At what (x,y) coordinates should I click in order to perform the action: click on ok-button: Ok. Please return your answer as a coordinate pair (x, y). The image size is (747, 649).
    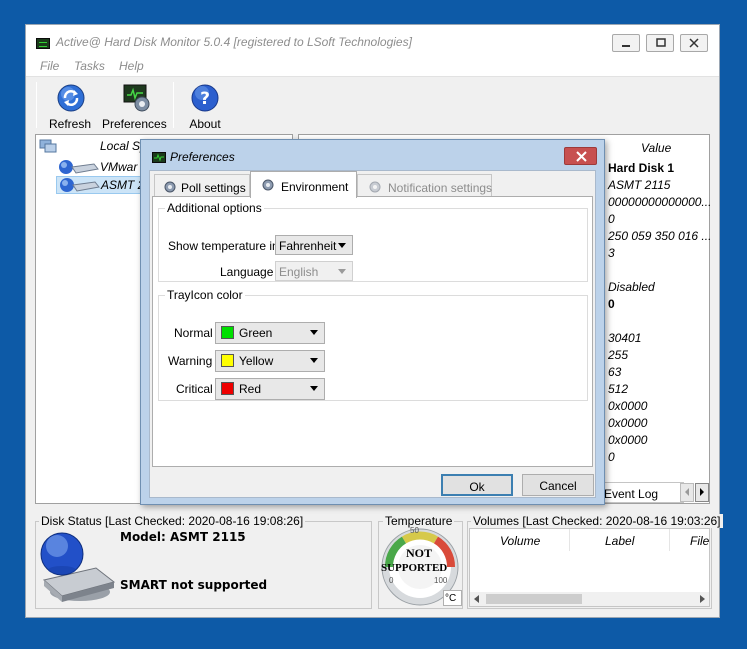
    Looking at the image, I should click on (477, 485).